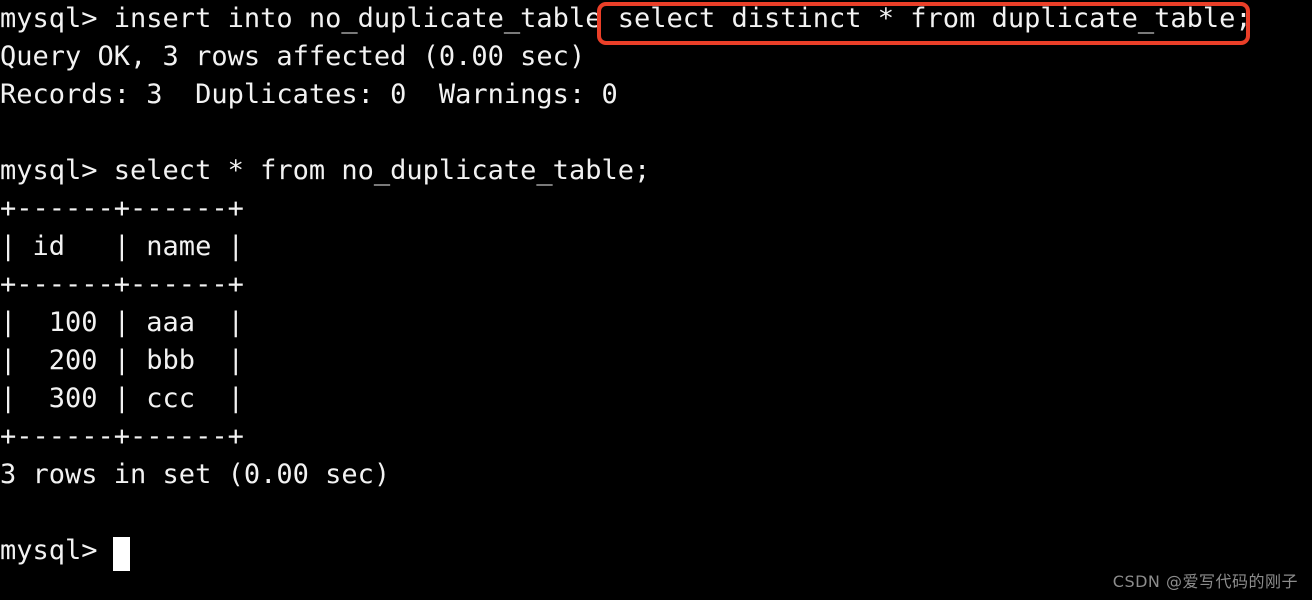 Image resolution: width=1312 pixels, height=600 pixels. Describe the element at coordinates (309, 94) in the screenshot. I see `terminal-line-records-summary: Records: 3 Duplicates: 0 Warnings: 0` at that location.